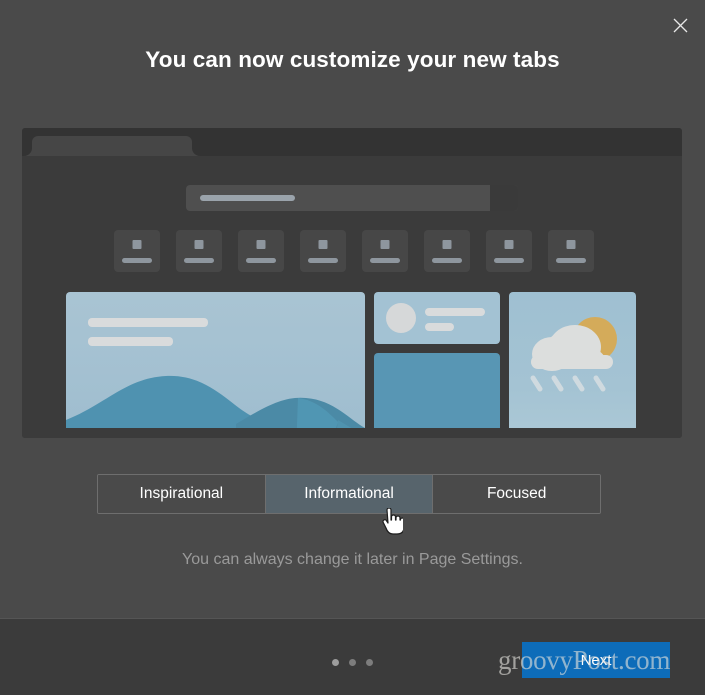  What do you see at coordinates (196, 152) in the screenshot?
I see `tab-corner-right` at bounding box center [196, 152].